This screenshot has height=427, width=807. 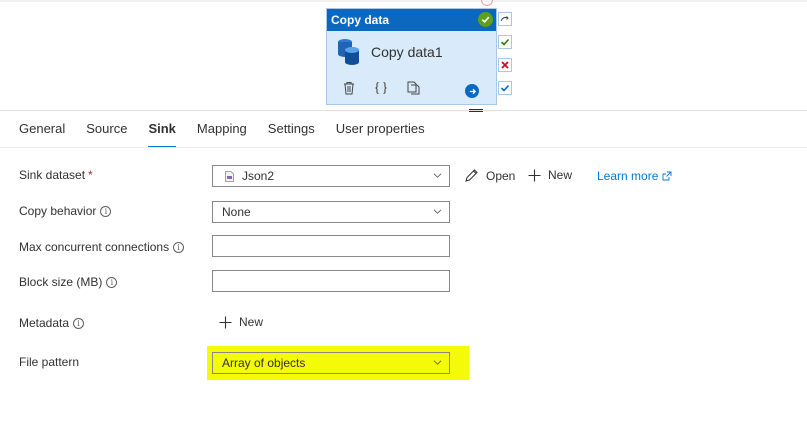 What do you see at coordinates (381, 88) in the screenshot?
I see `code-braces-icon` at bounding box center [381, 88].